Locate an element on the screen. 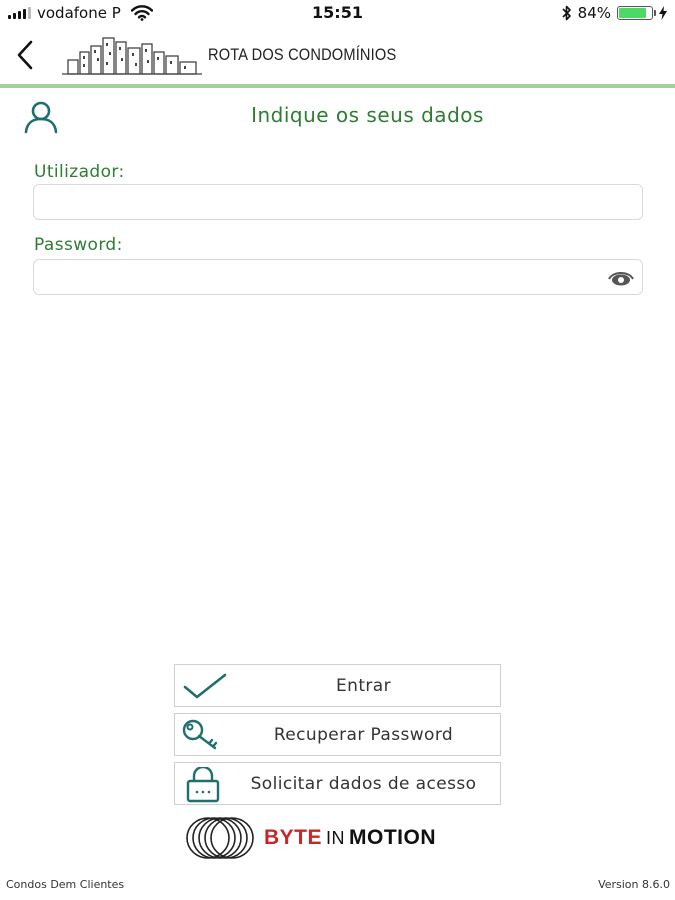 This screenshot has height=900, width=675. carrier-name: vodafone P is located at coordinates (79, 13).